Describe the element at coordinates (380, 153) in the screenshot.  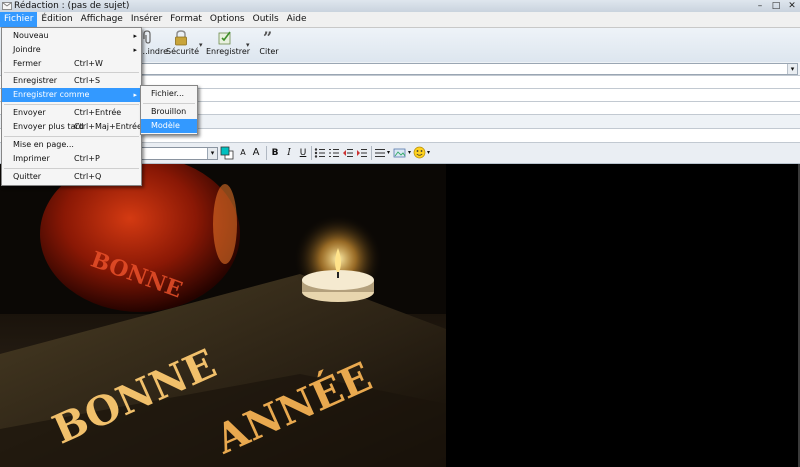
I see `align-icon` at that location.